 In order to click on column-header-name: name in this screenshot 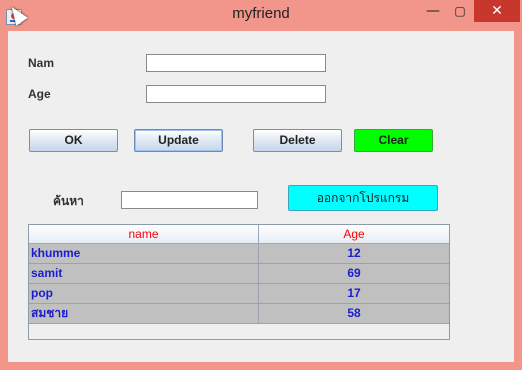, I will do `click(144, 234)`.